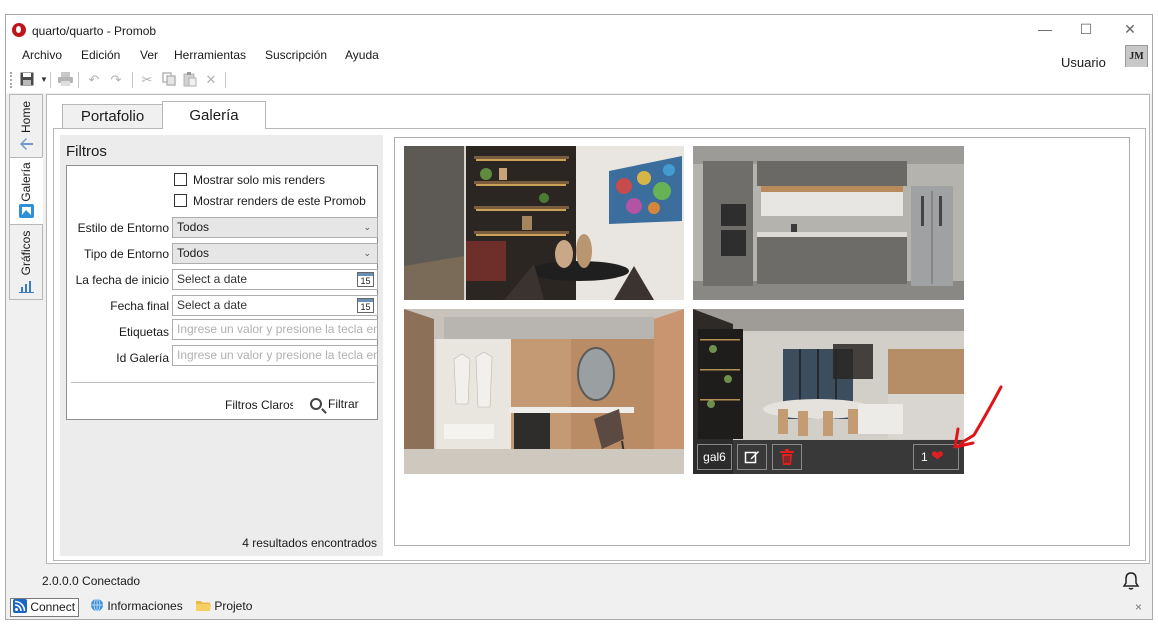  Describe the element at coordinates (214, 115) in the screenshot. I see `tab-galeria: Galería` at that location.